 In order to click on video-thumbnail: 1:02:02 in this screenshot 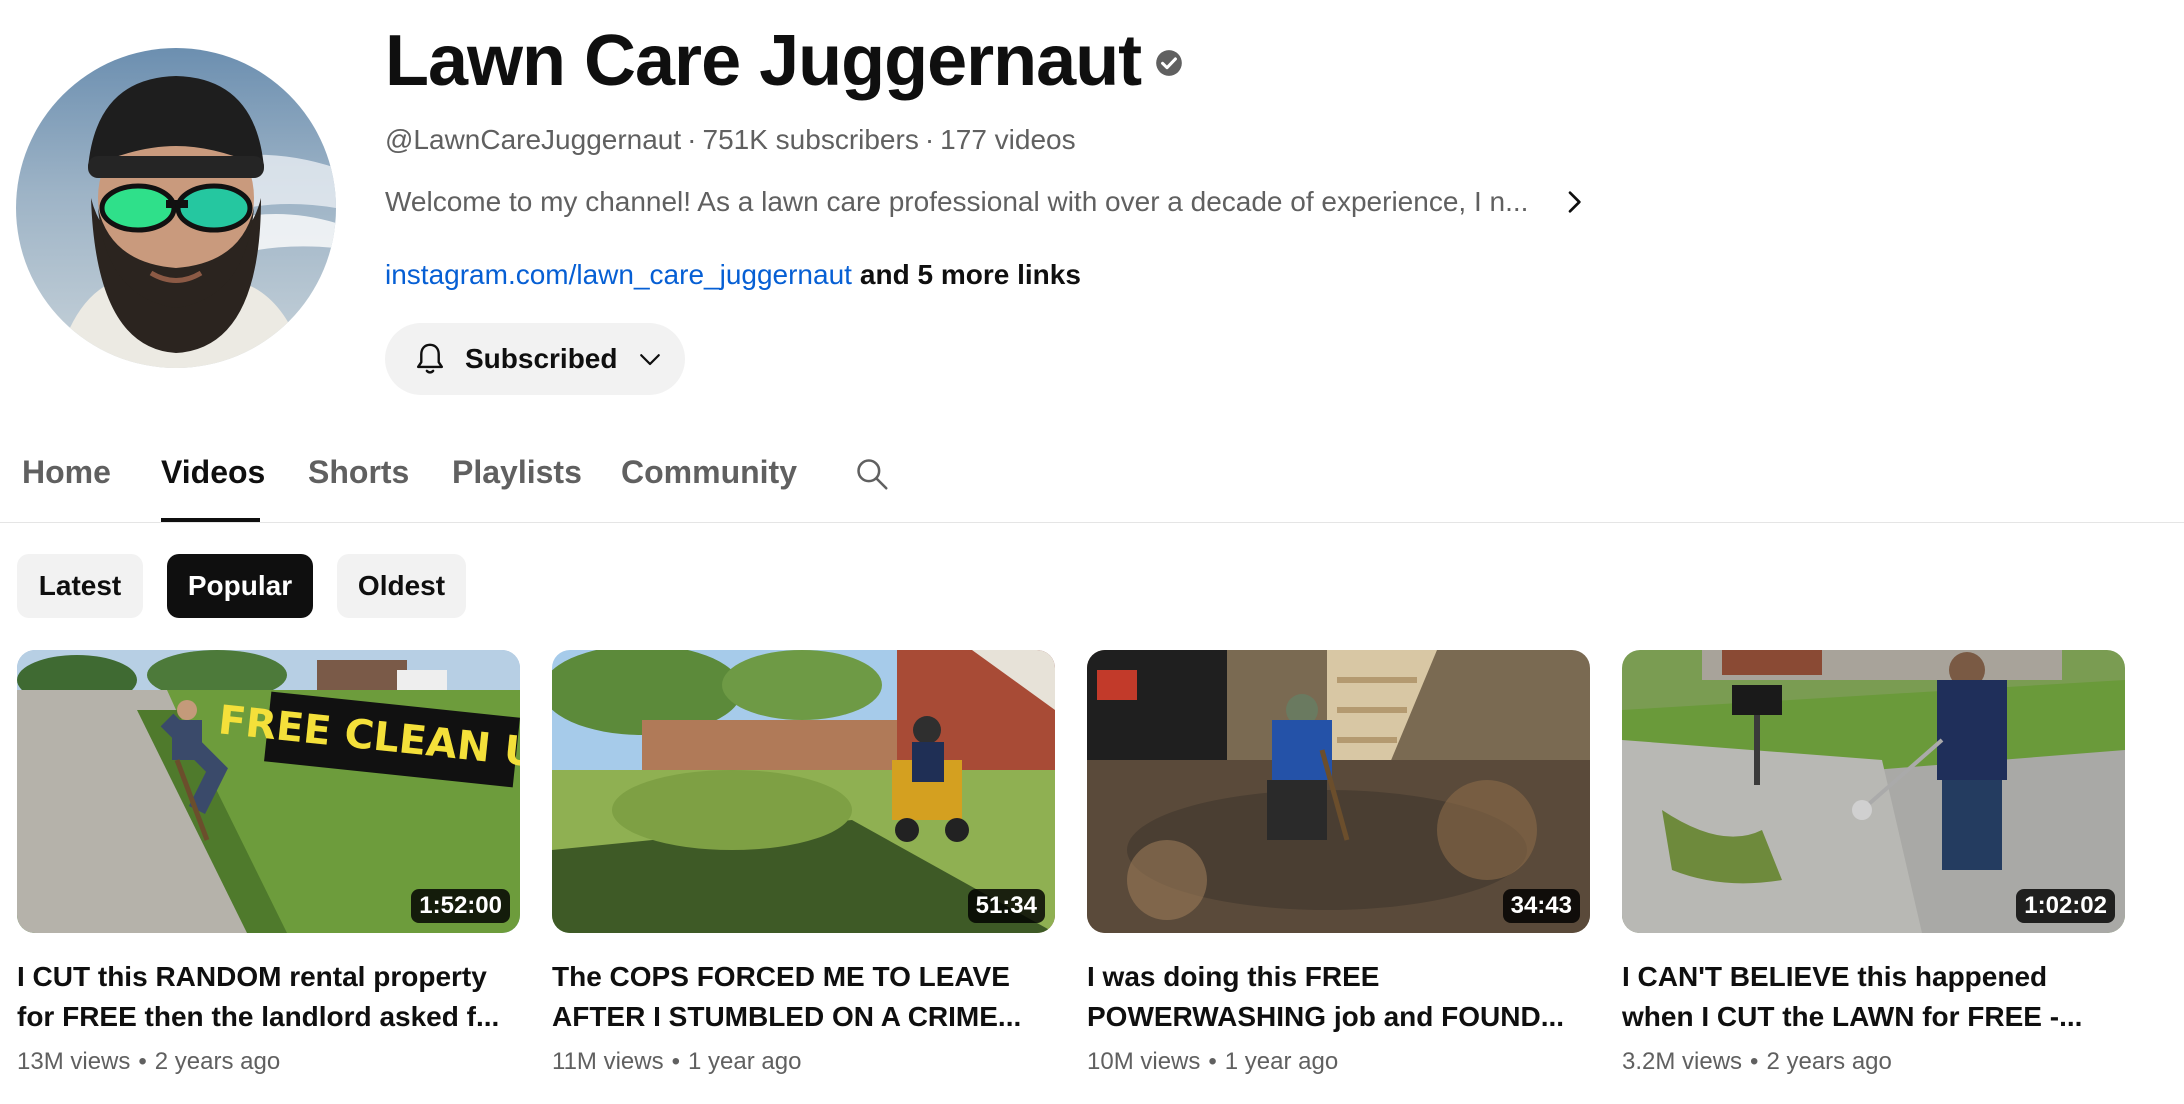, I will do `click(1873, 791)`.